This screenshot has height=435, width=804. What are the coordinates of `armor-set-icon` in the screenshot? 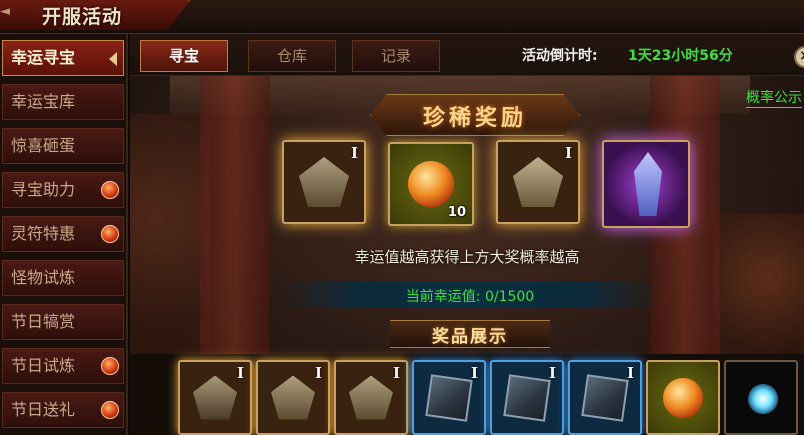 It's located at (648, 184).